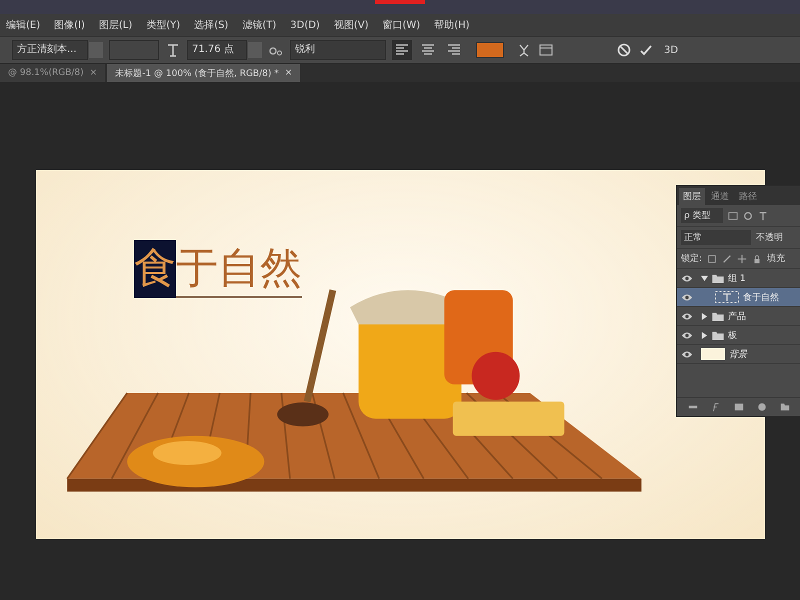 This screenshot has width=800, height=600. What do you see at coordinates (115, 25) in the screenshot?
I see `menu-item: 图层(L)` at bounding box center [115, 25].